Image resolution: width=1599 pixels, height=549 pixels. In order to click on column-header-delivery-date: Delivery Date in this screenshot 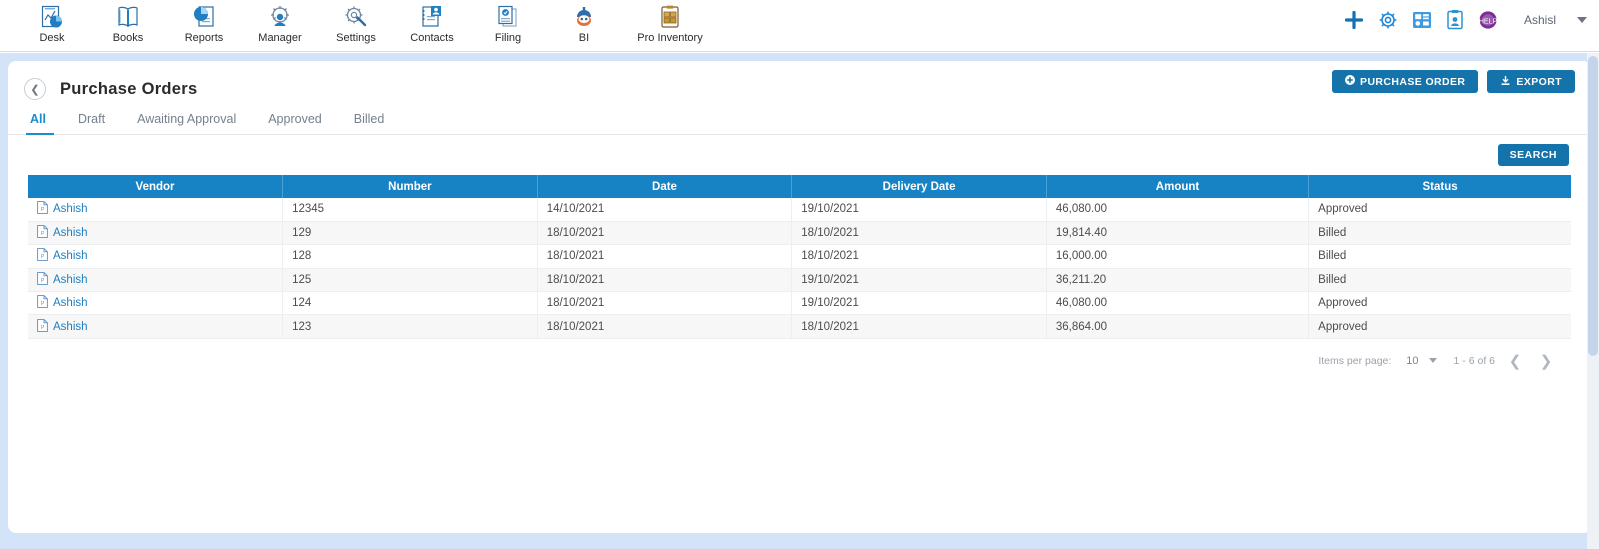, I will do `click(919, 186)`.